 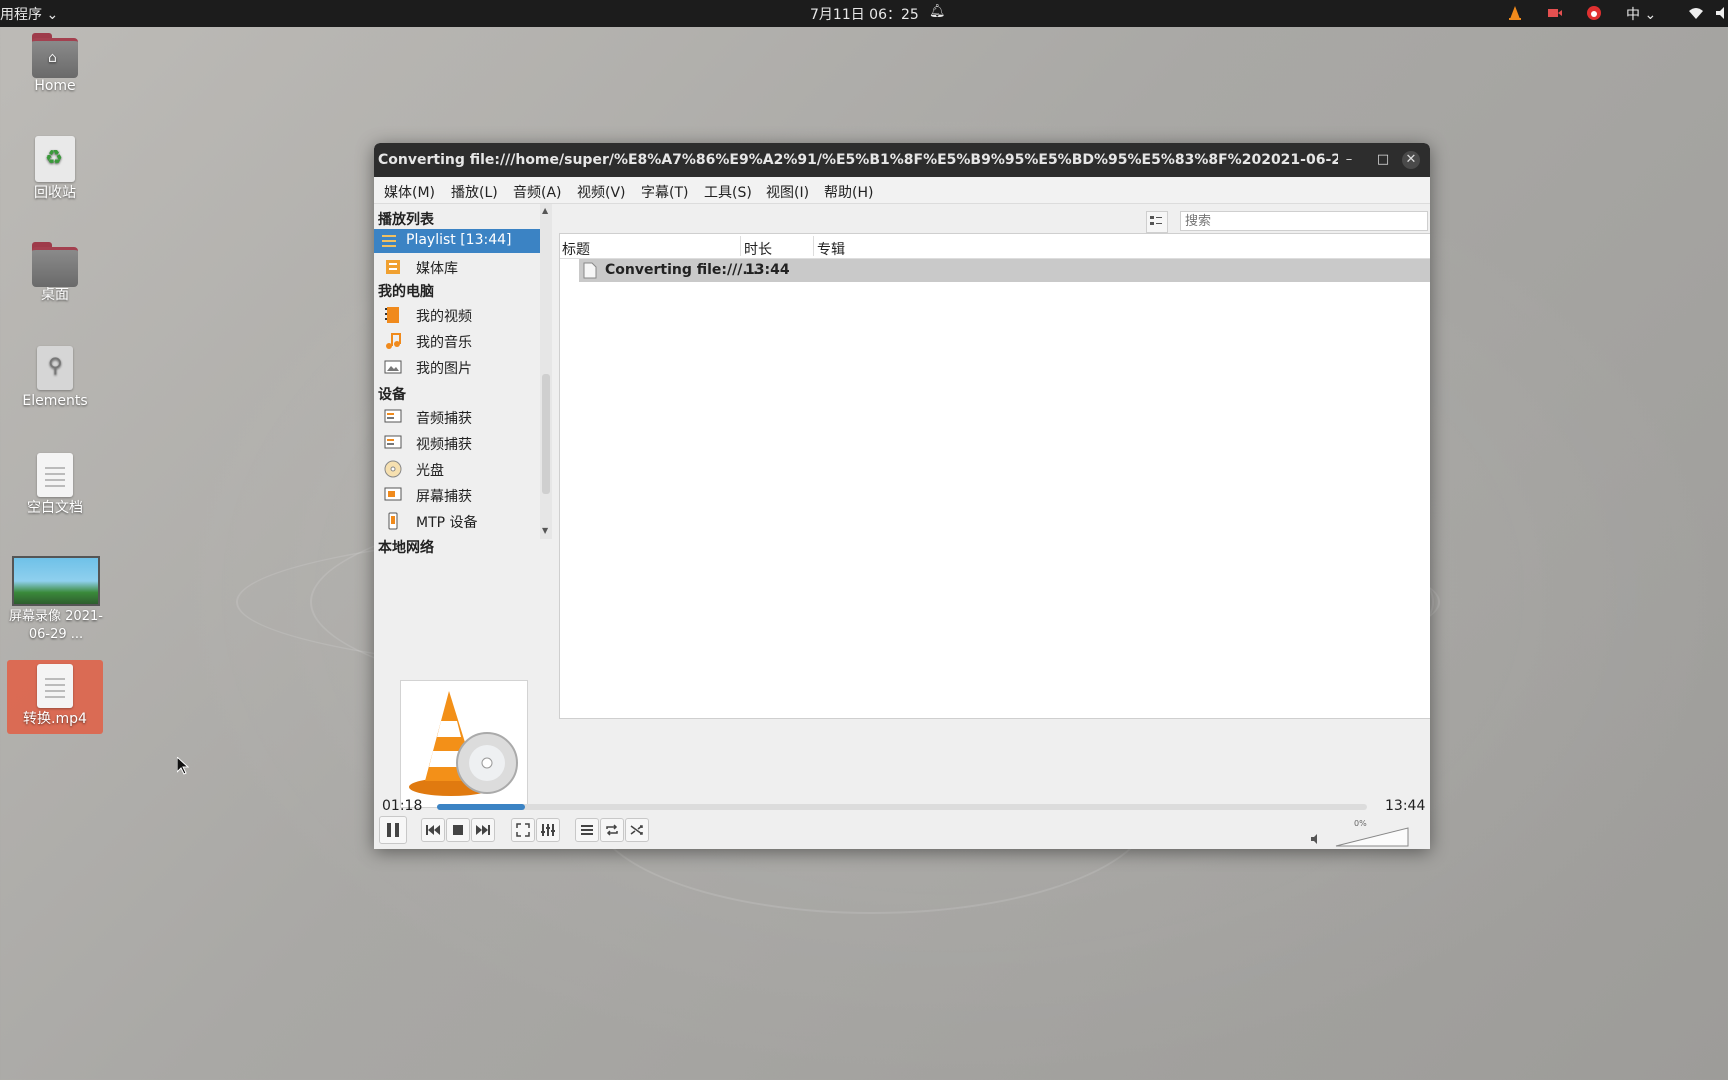 I want to click on volume-slider: 0%, so click(x=1372, y=833).